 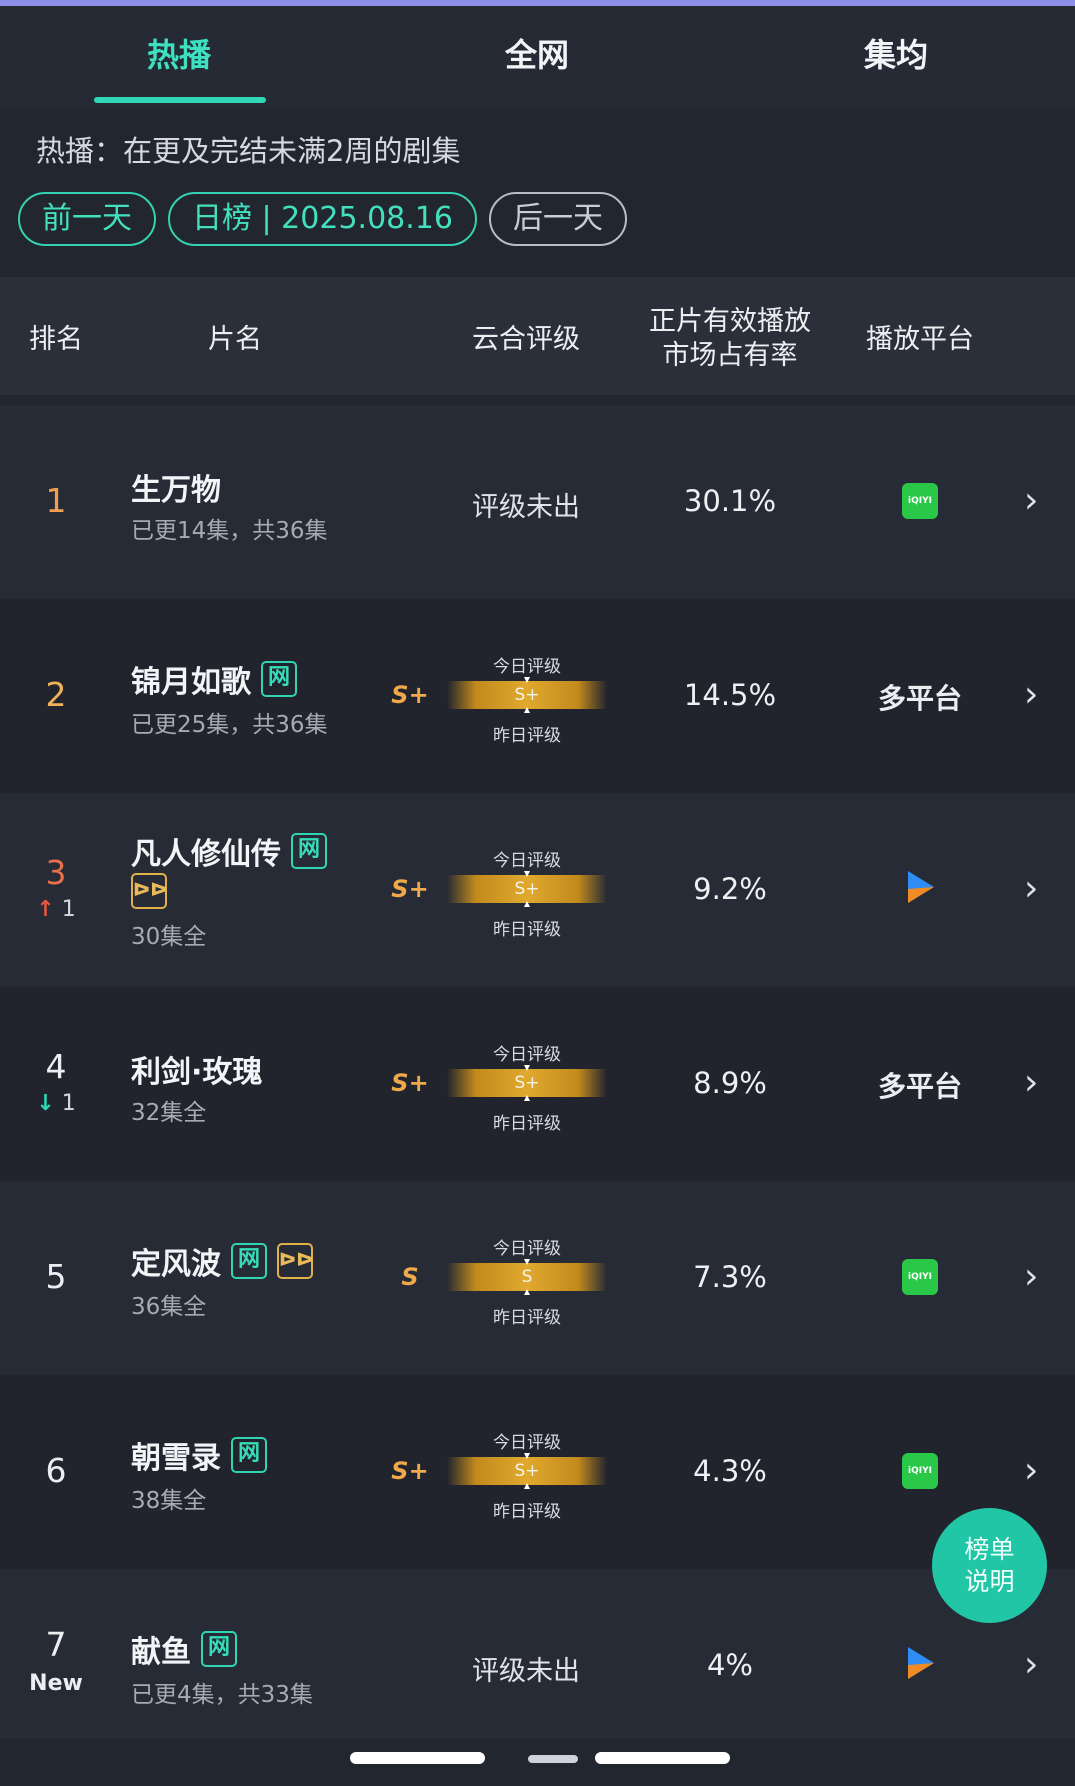 I want to click on rank-number: 6, so click(x=56, y=1470).